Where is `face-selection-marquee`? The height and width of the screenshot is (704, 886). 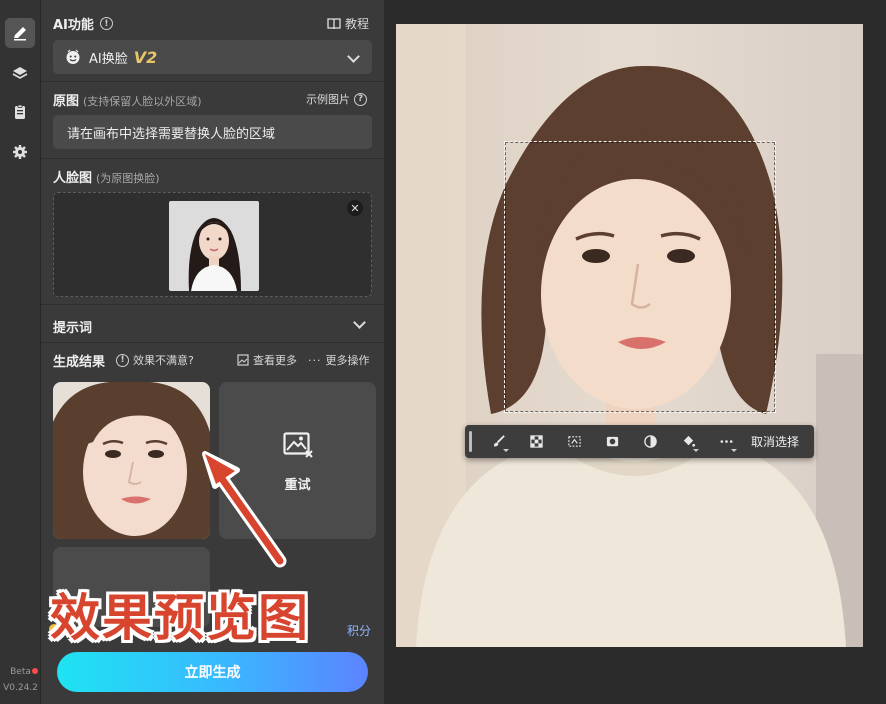 face-selection-marquee is located at coordinates (640, 277).